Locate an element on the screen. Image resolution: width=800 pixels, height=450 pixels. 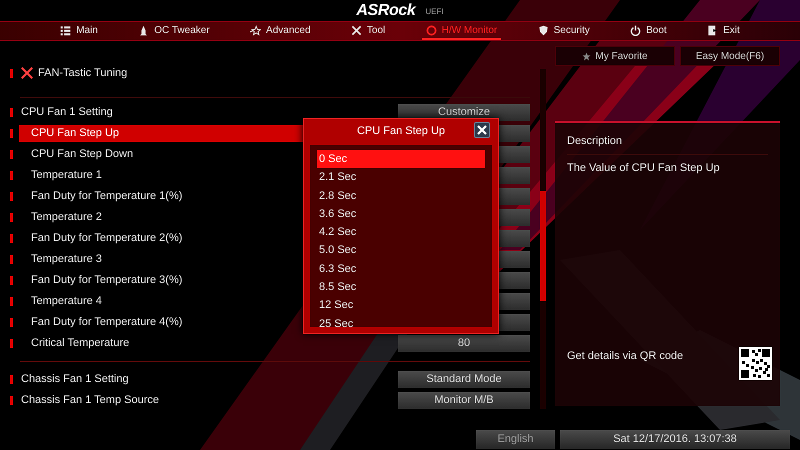
setting-item: Critical Temperature is located at coordinates (206, 343).